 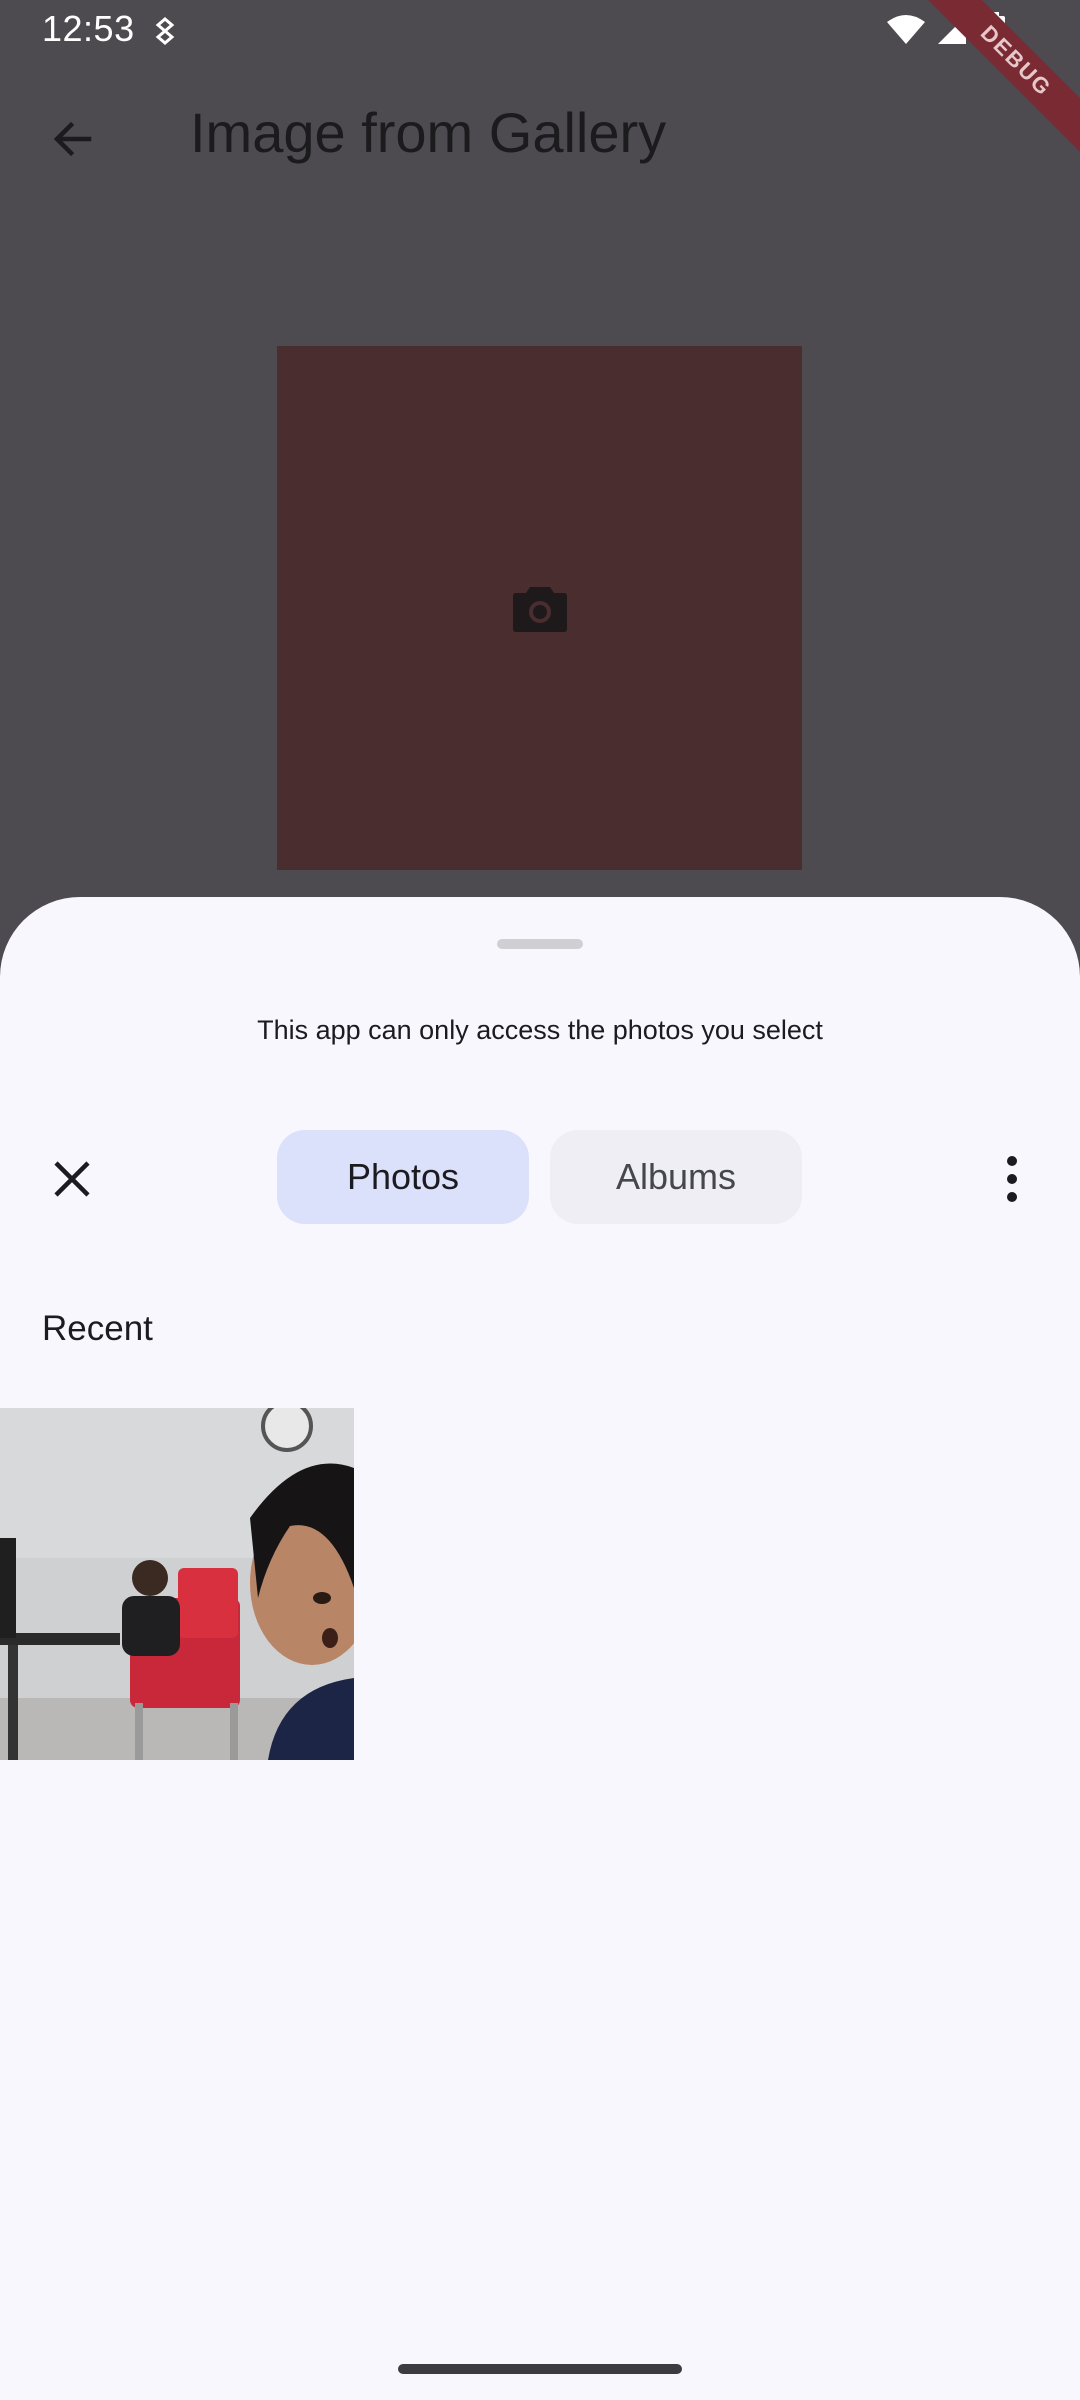 I want to click on app-bar: Image from Gallery, so click(x=540, y=135).